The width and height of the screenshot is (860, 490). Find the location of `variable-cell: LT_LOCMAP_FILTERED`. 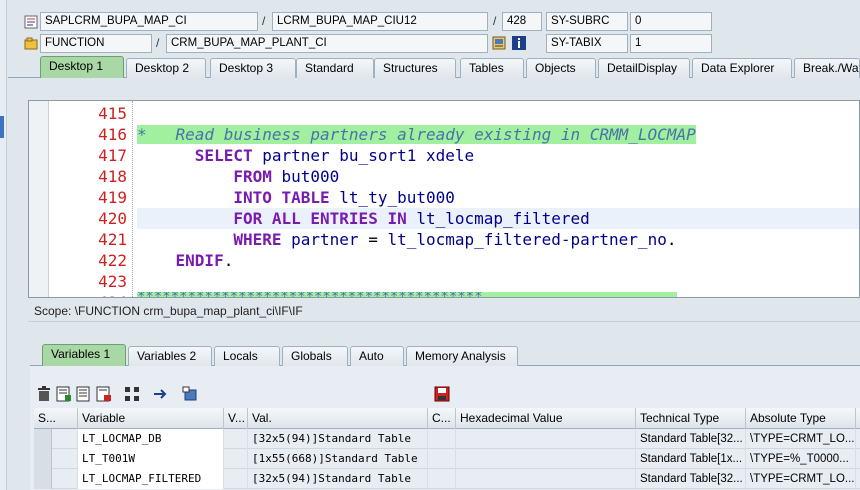

variable-cell: LT_LOCMAP_FILTERED is located at coordinates (151, 479).